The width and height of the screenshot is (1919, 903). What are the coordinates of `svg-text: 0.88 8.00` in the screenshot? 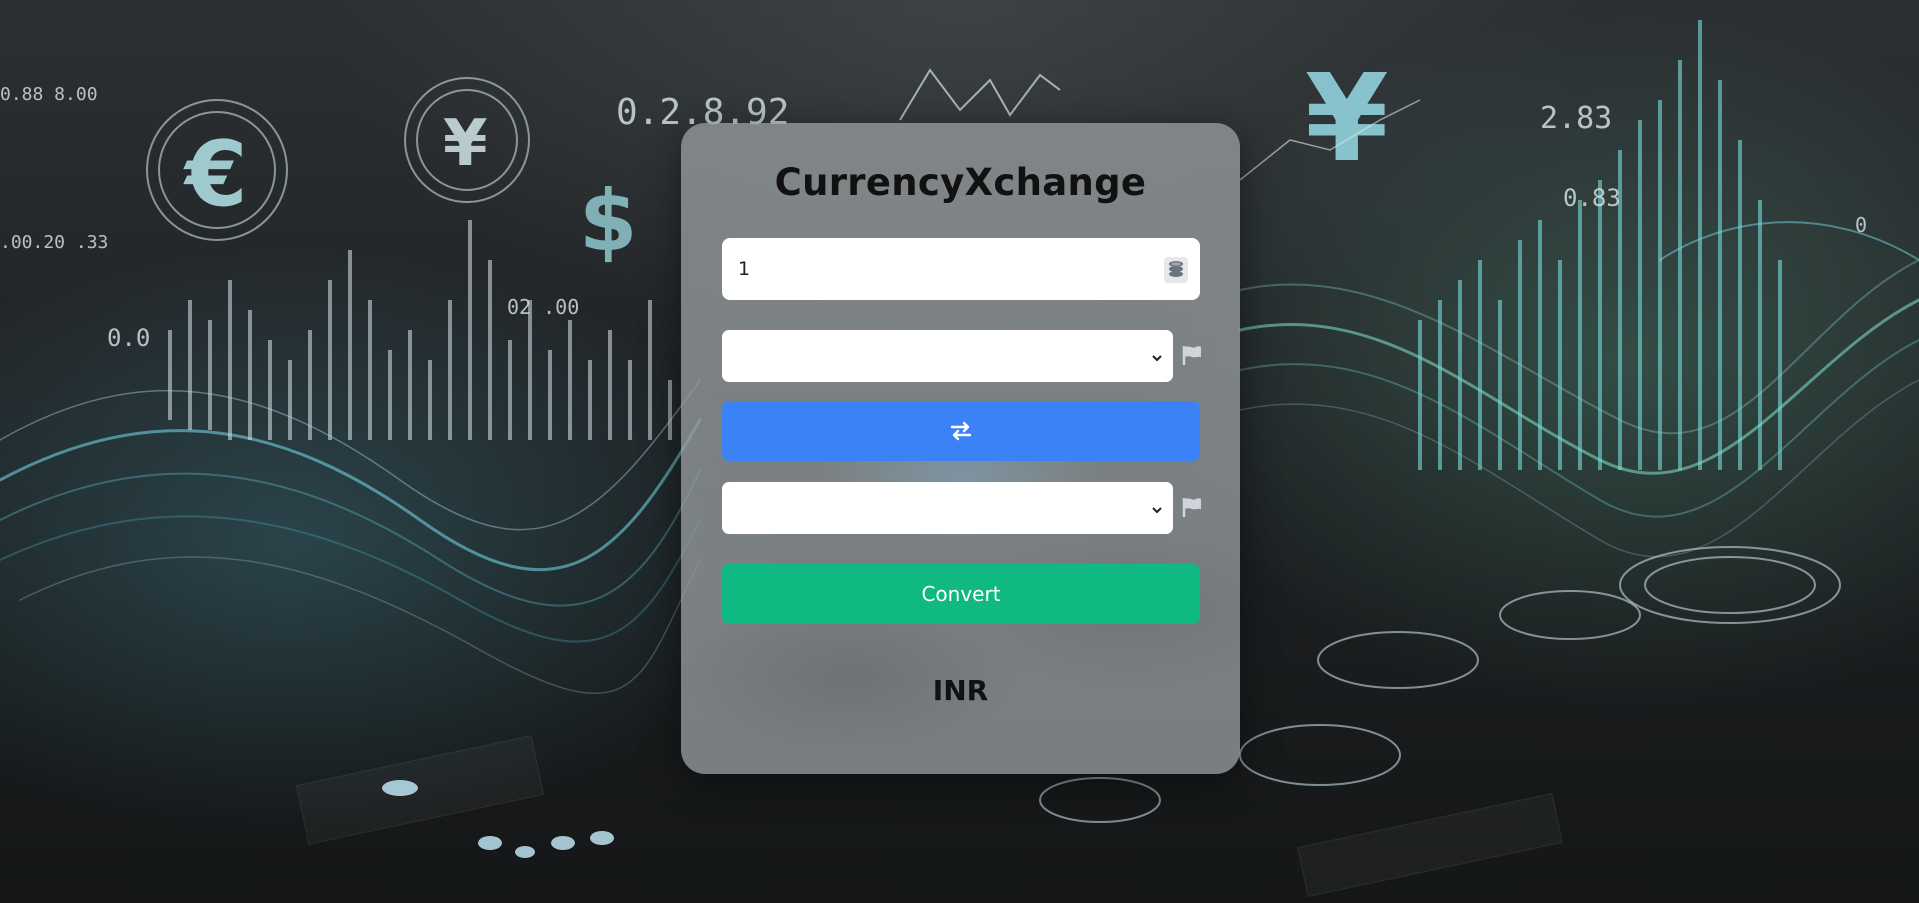 It's located at (49, 94).